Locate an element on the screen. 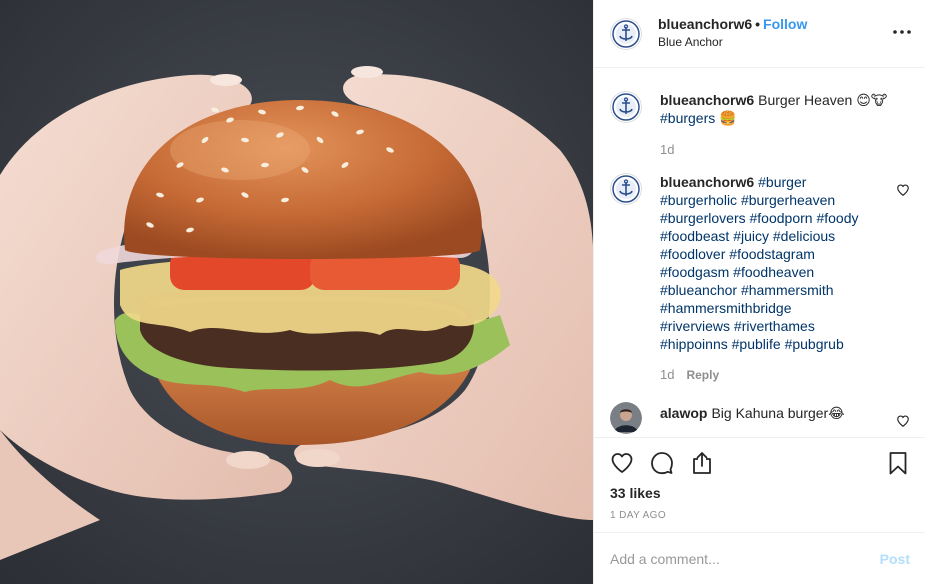 The height and width of the screenshot is (584, 925). hashtag: #foodporn is located at coordinates (781, 218).